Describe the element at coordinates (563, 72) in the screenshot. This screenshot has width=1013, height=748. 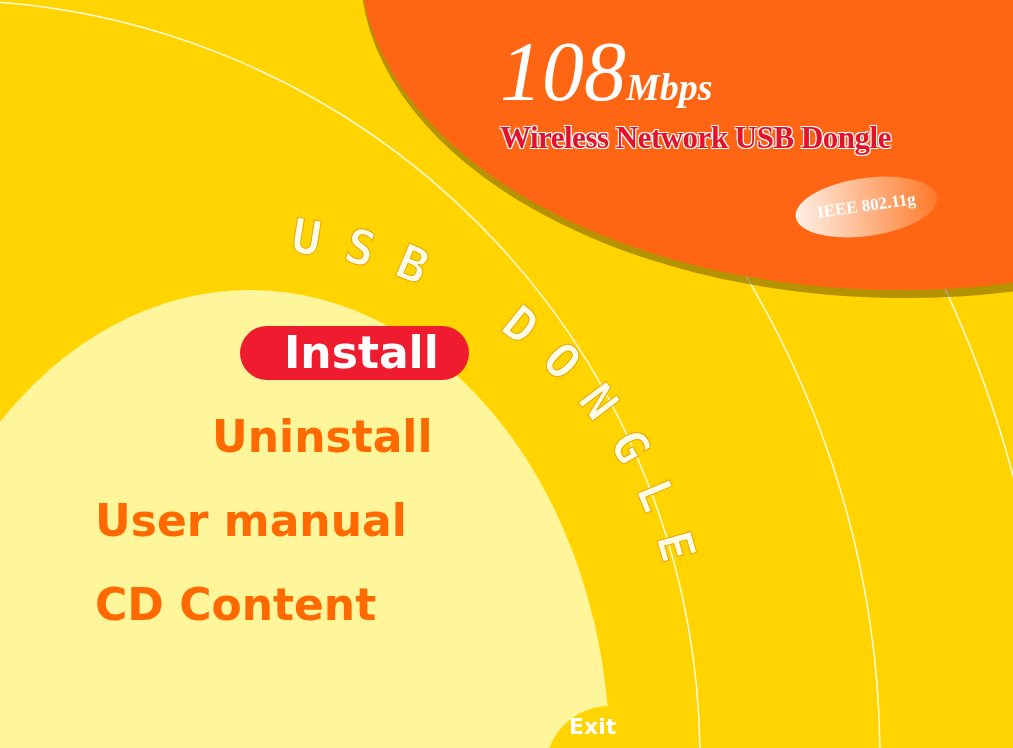
I see `speed-number: 108` at that location.